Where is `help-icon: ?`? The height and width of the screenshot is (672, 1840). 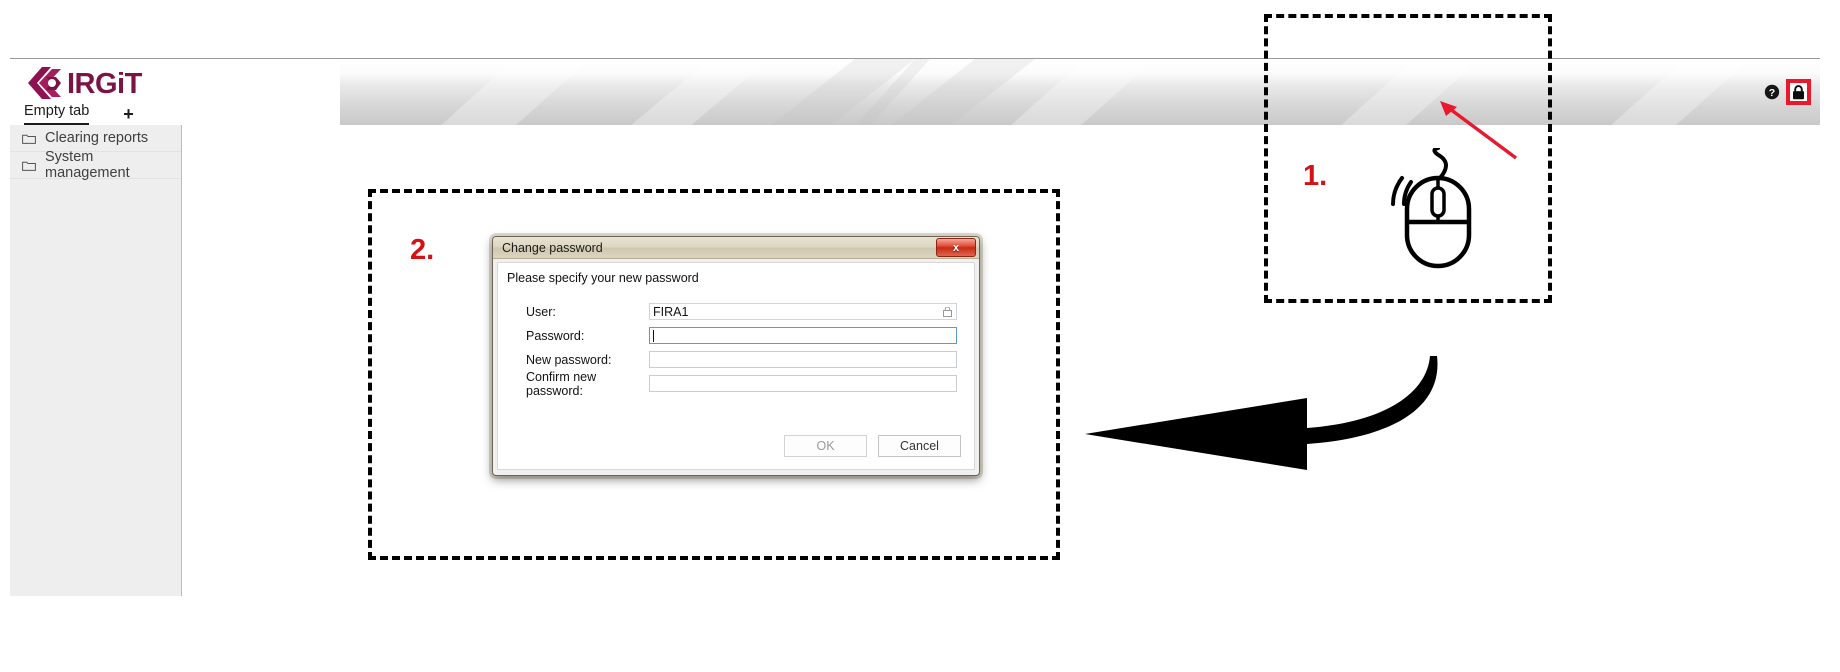 help-icon: ? is located at coordinates (1772, 92).